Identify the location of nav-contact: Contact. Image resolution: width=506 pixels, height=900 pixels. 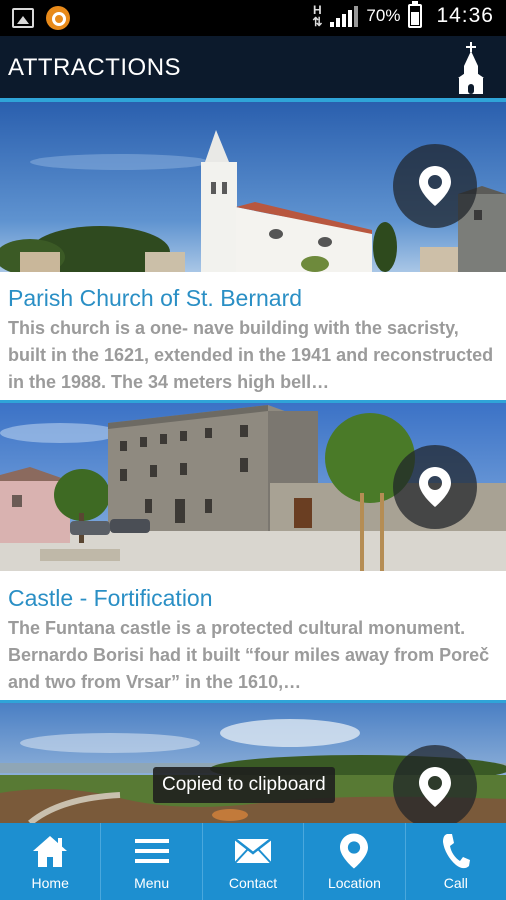
(254, 861).